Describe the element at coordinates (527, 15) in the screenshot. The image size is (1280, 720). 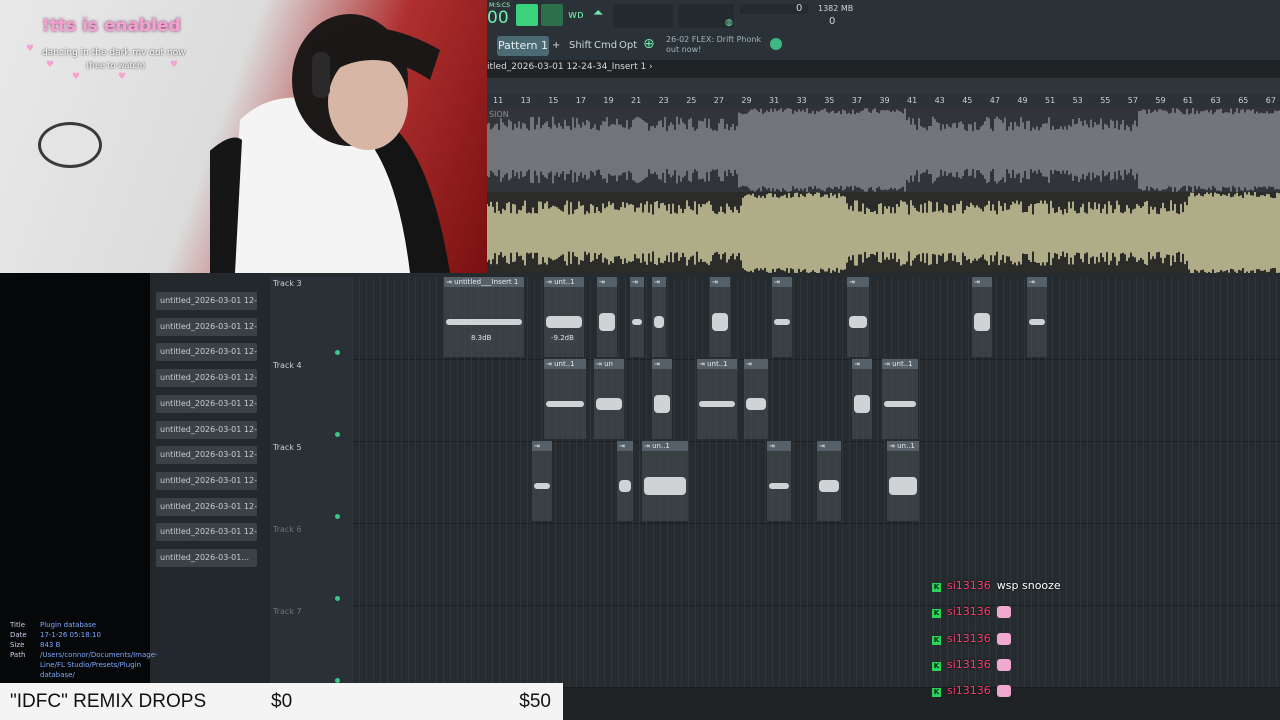
I see `pattern-mode-button` at that location.